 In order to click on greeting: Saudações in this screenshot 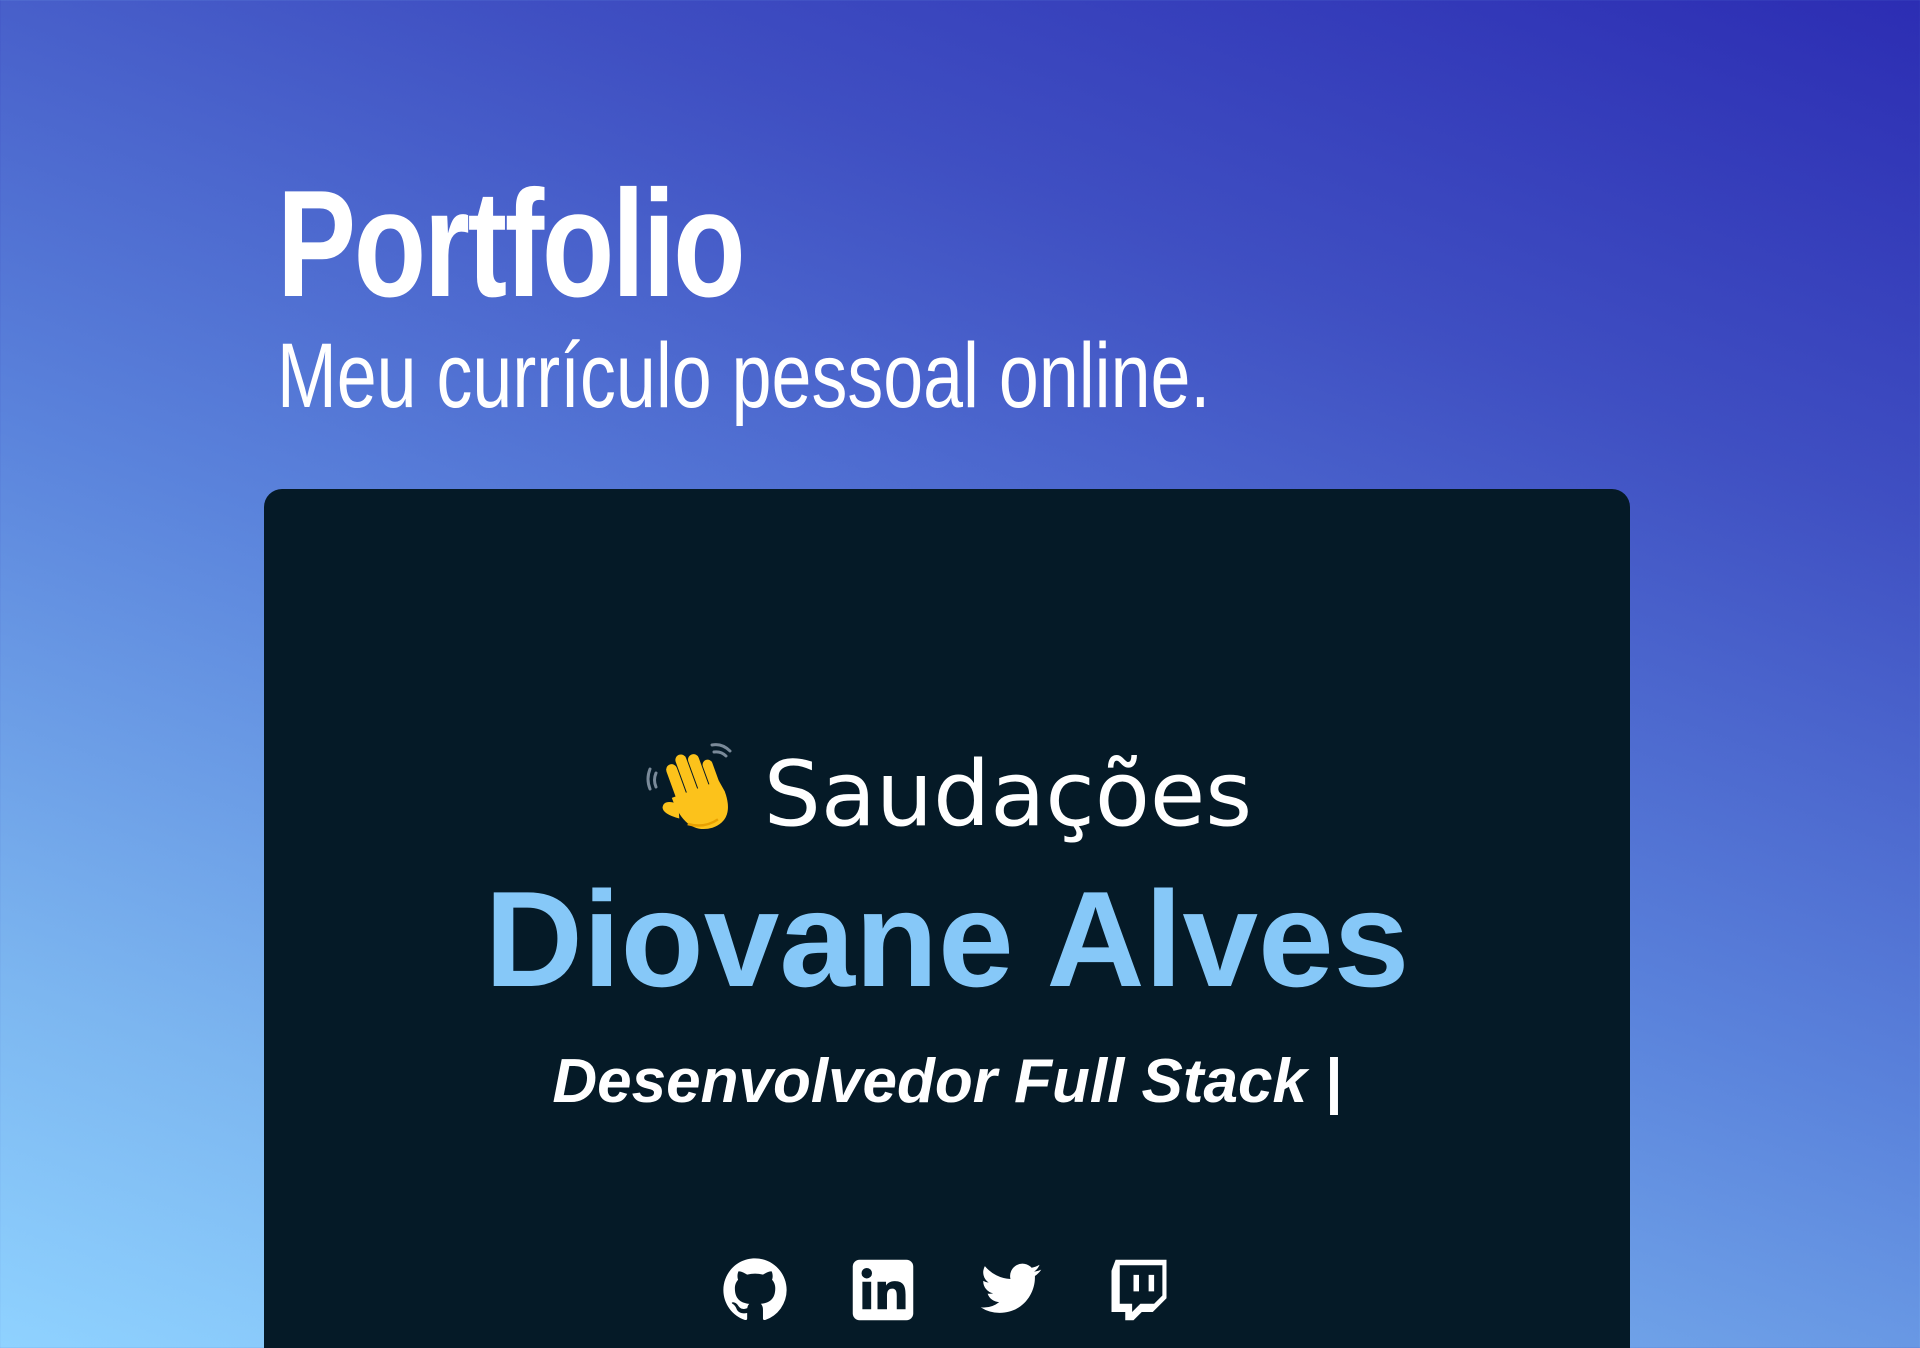, I will do `click(947, 789)`.